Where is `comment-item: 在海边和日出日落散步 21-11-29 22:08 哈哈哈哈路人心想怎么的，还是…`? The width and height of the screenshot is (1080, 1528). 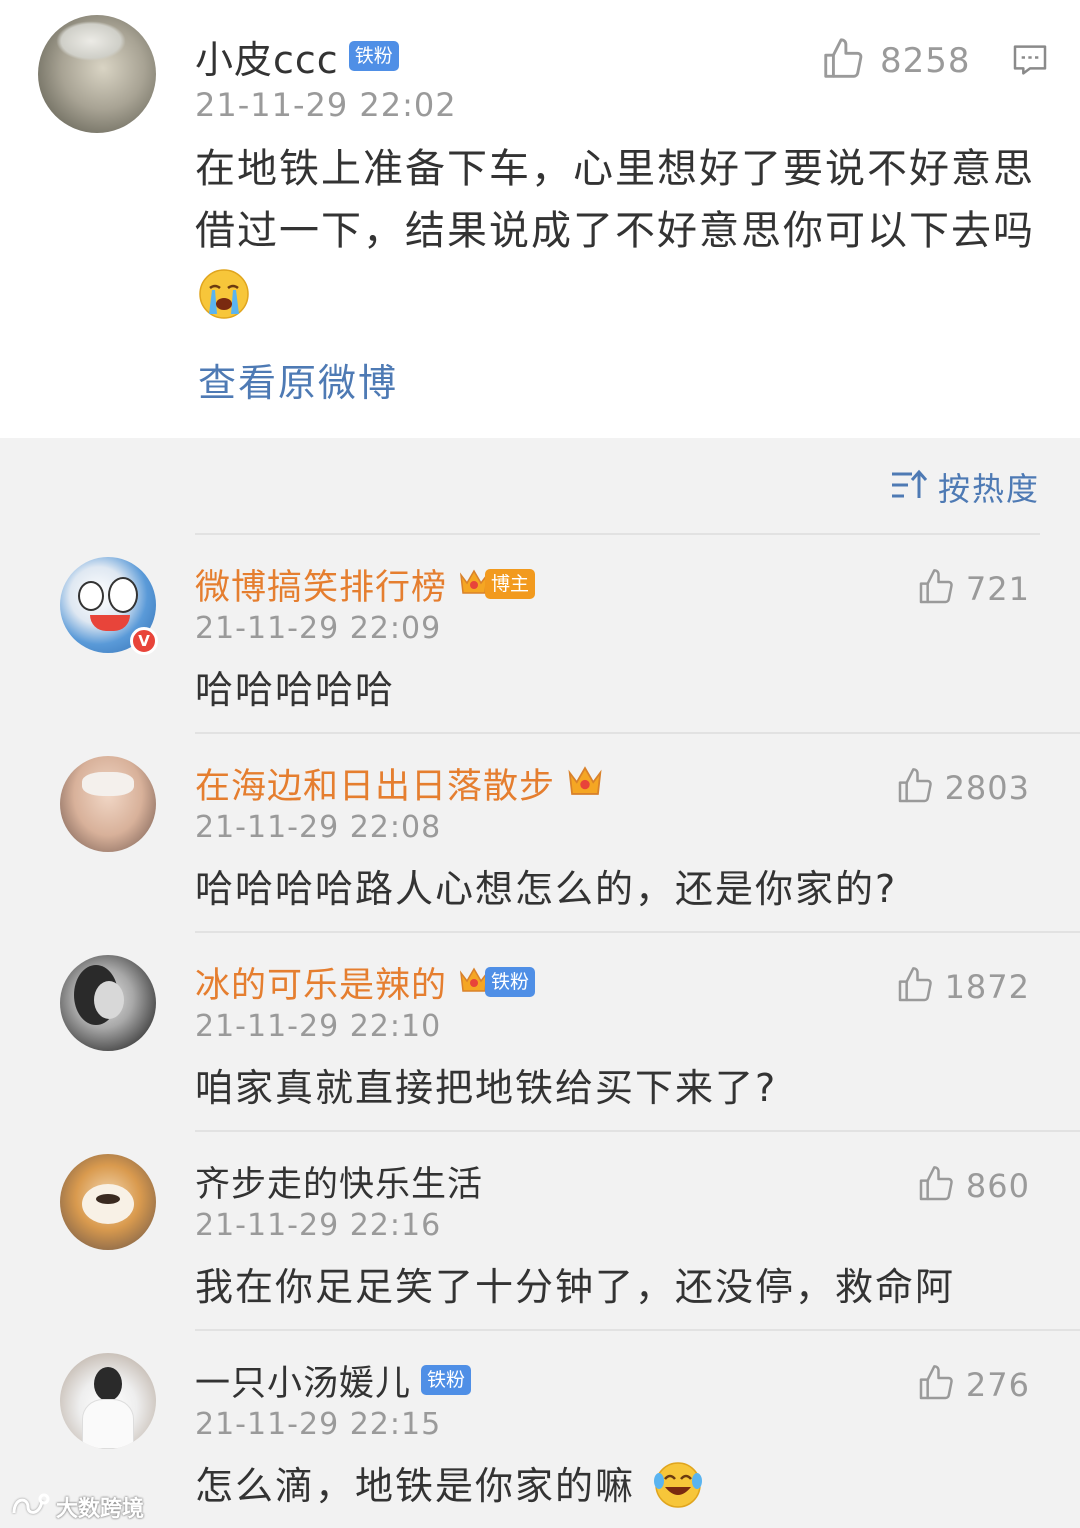
comment-item: 在海边和日出日落散步 21-11-29 22:08 哈哈哈哈路人心想怎么的，还是… is located at coordinates (540, 833).